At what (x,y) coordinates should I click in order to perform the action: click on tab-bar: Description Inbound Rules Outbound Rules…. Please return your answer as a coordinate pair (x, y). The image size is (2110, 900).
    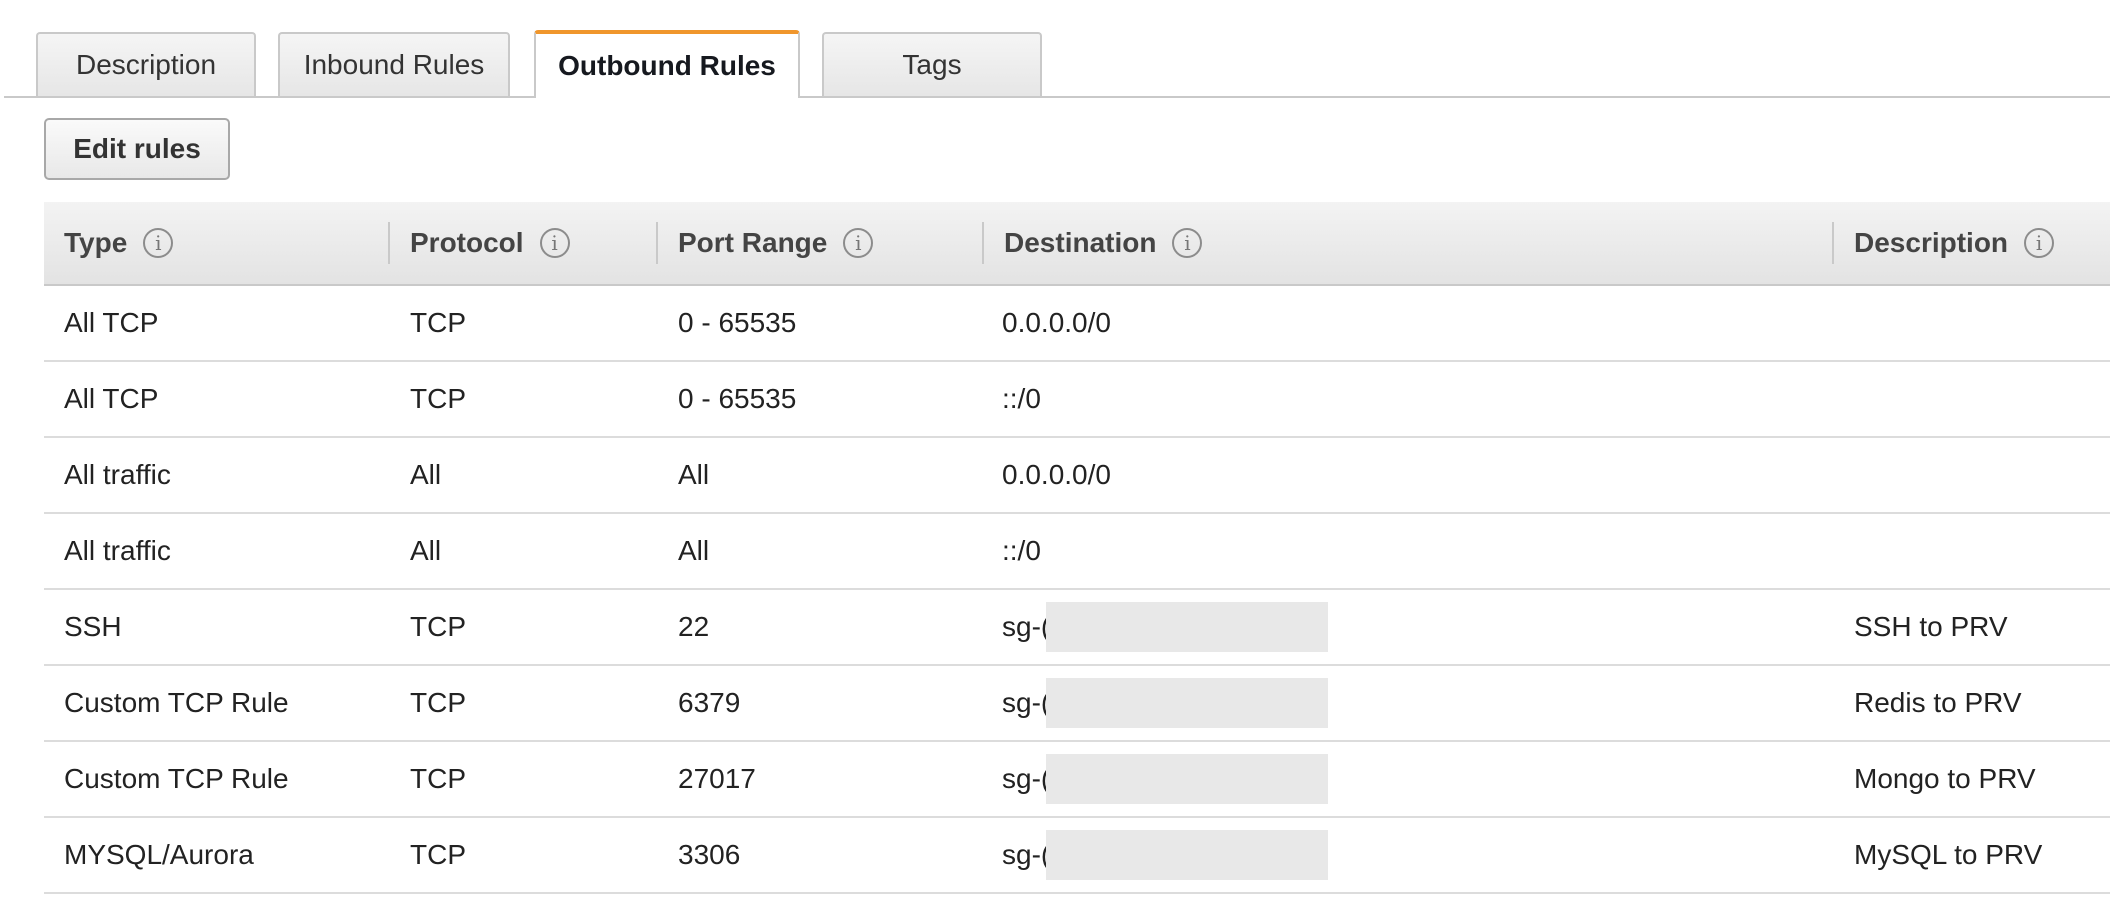
    Looking at the image, I should click on (1055, 49).